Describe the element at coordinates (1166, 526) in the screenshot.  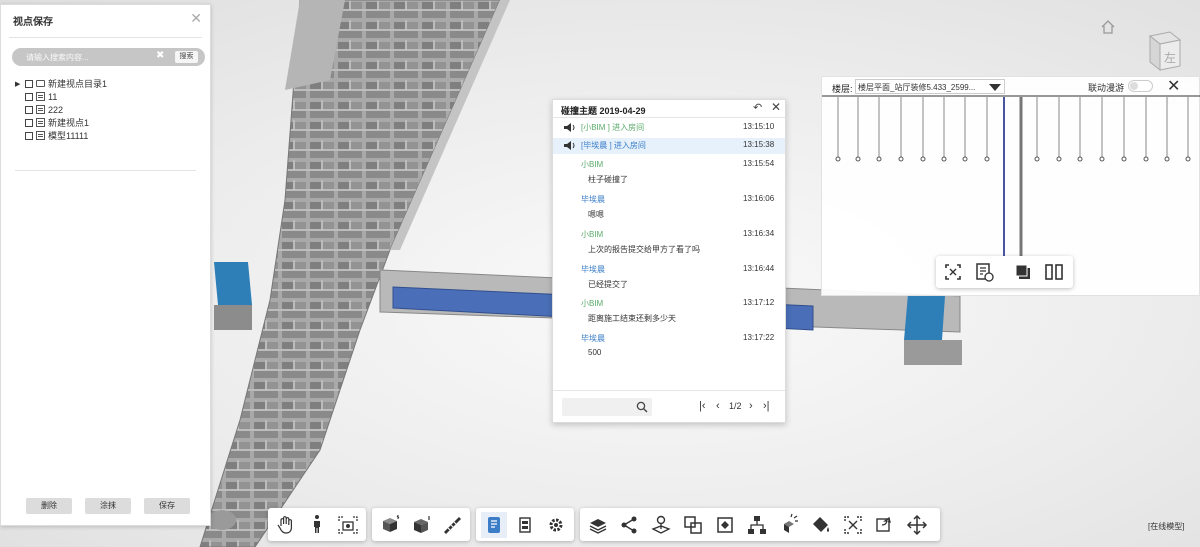
I see `status-text: [在线模型]` at that location.